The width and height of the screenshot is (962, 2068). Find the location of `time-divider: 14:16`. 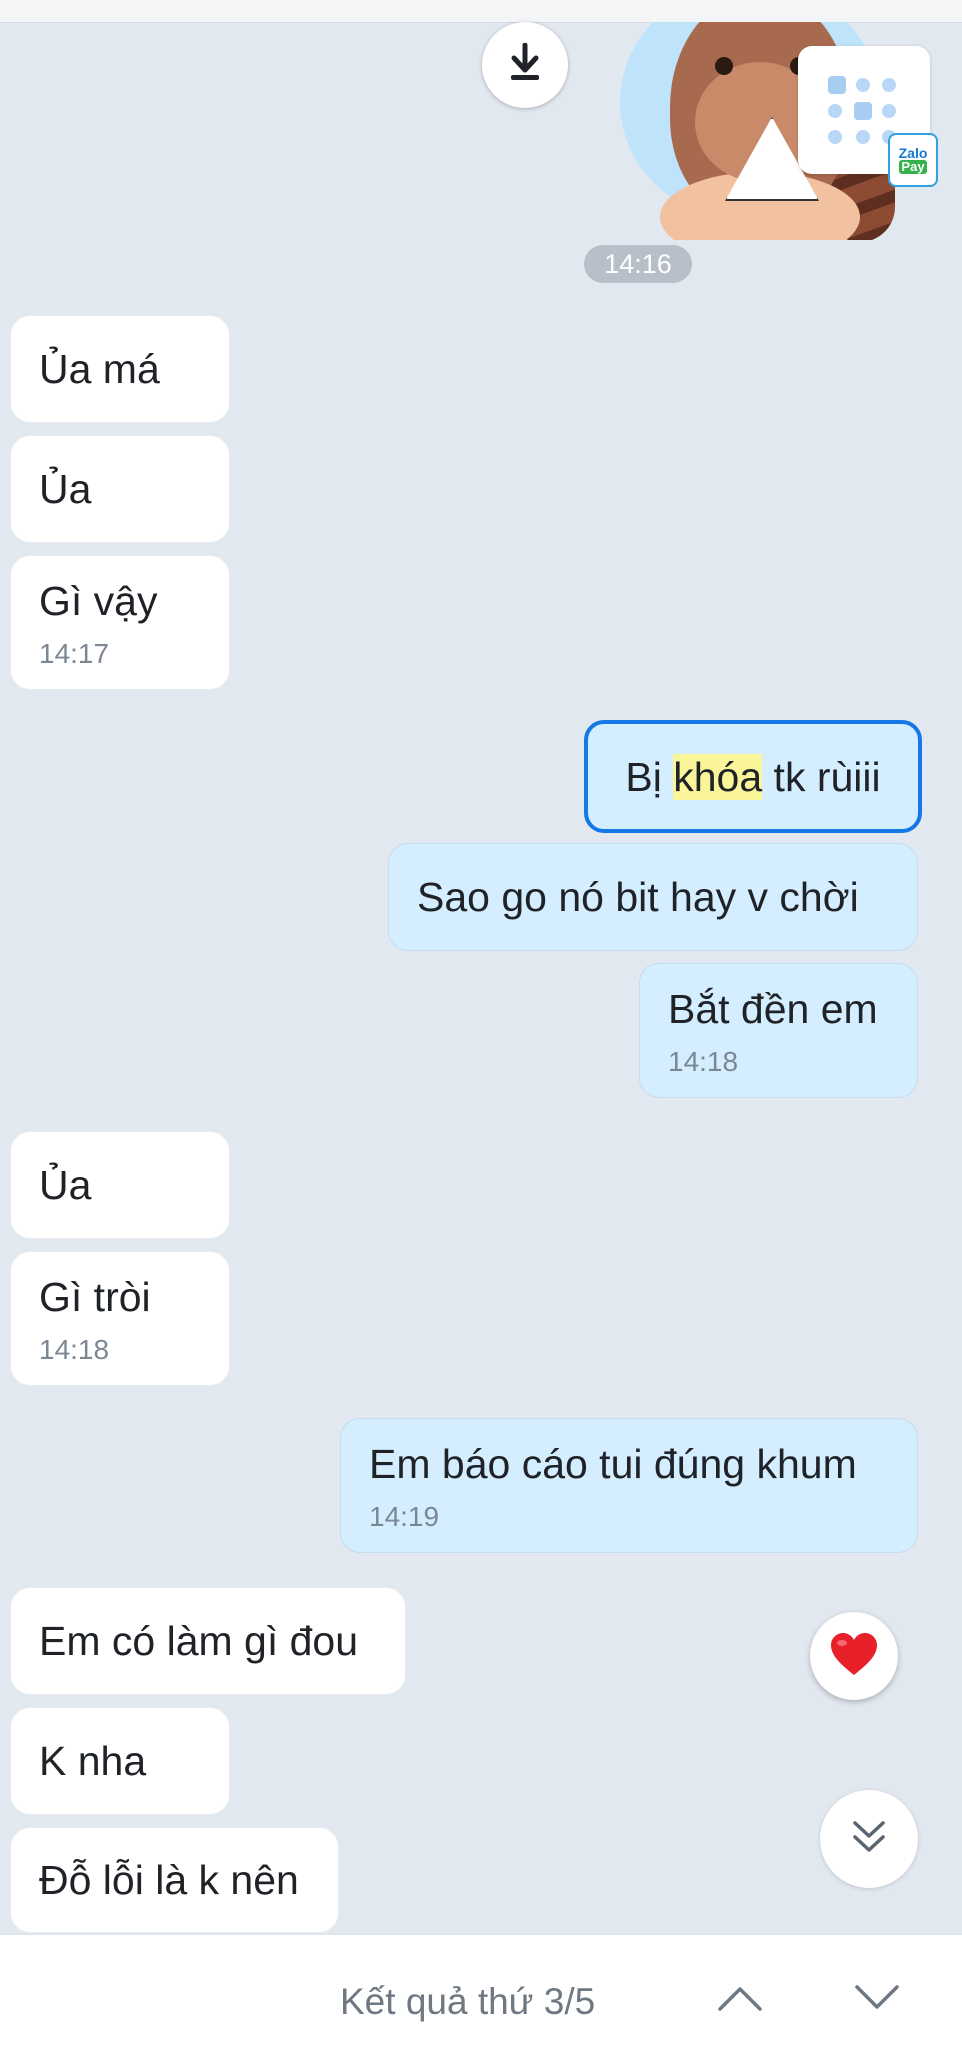

time-divider: 14:16 is located at coordinates (638, 264).